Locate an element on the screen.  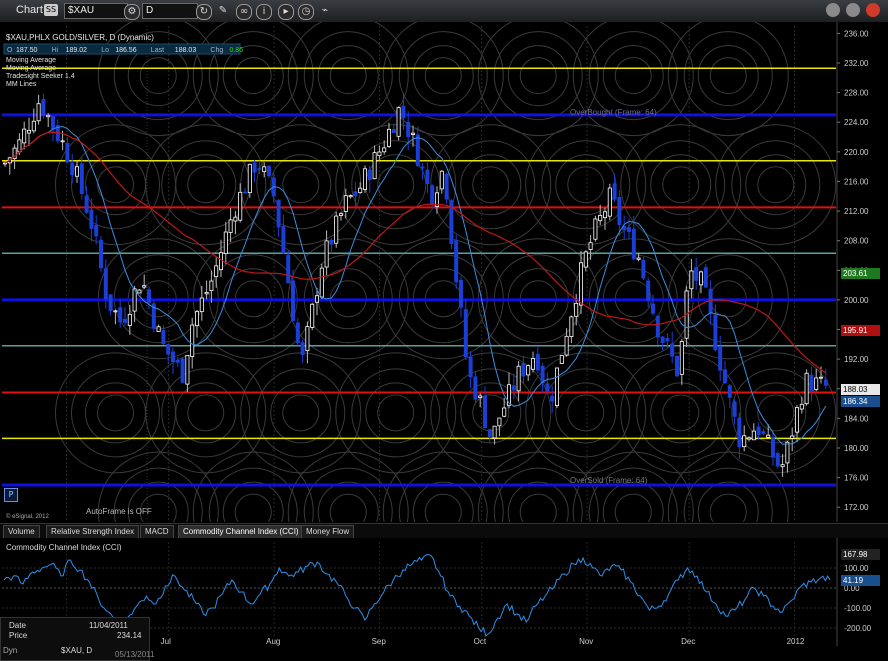
cci-y-tick-label: -200.00 is located at coordinates (858, 628).